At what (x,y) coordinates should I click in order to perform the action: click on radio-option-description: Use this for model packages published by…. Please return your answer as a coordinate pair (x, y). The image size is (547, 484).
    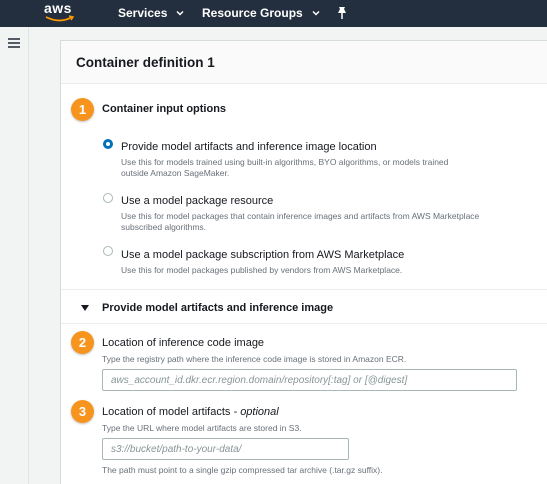
    Looking at the image, I should click on (262, 270).